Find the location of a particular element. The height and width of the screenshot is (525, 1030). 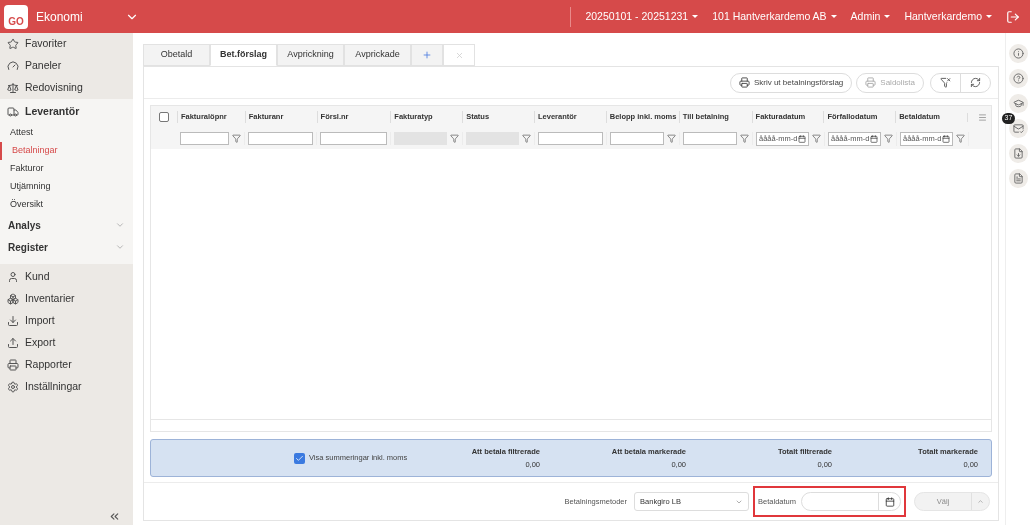

clear-filter-icon is located at coordinates (945, 82).